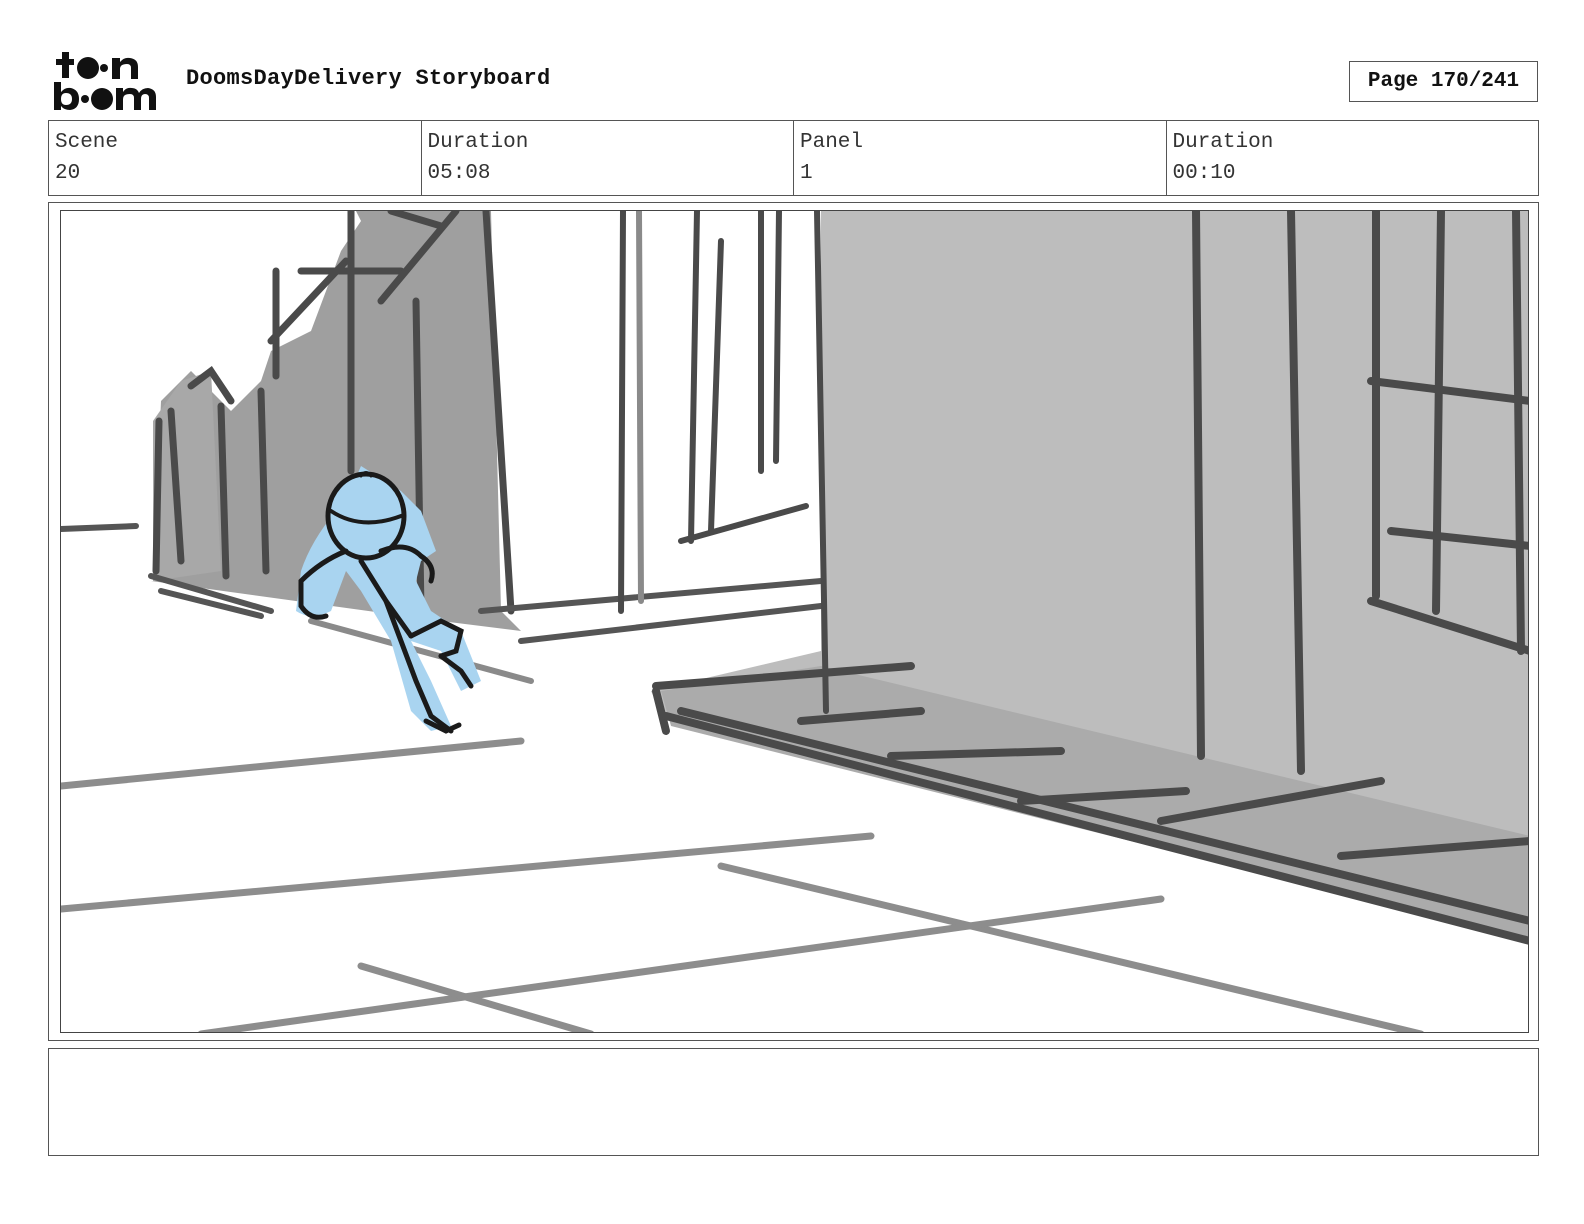 The height and width of the screenshot is (1224, 1584). I want to click on panel-duration-cell: Duration 00:10, so click(1353, 158).